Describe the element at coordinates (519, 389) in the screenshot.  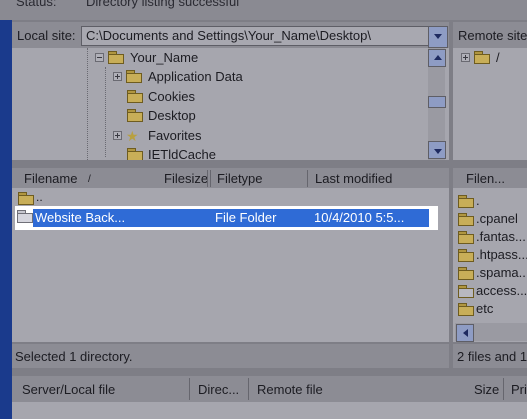
I see `column-priority: Pri` at that location.